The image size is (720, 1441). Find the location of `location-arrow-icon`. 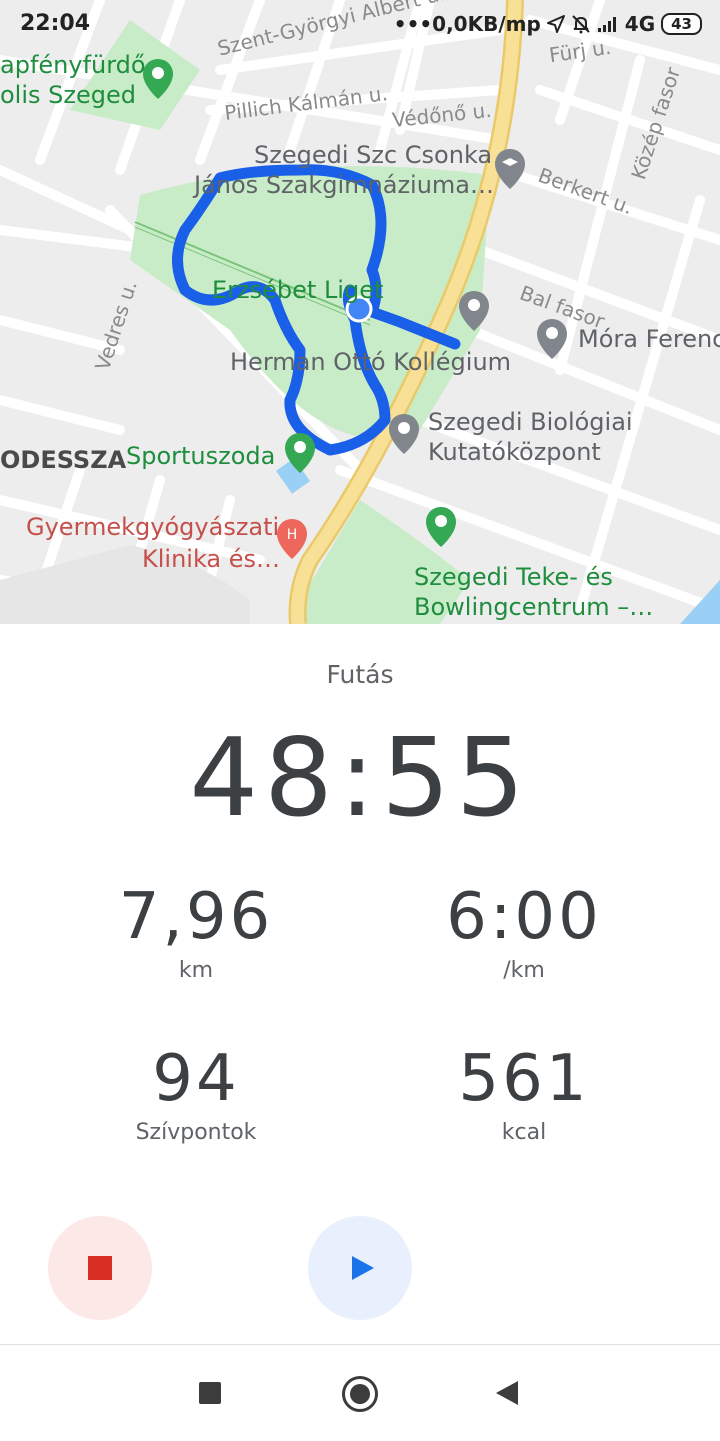

location-arrow-icon is located at coordinates (555, 24).